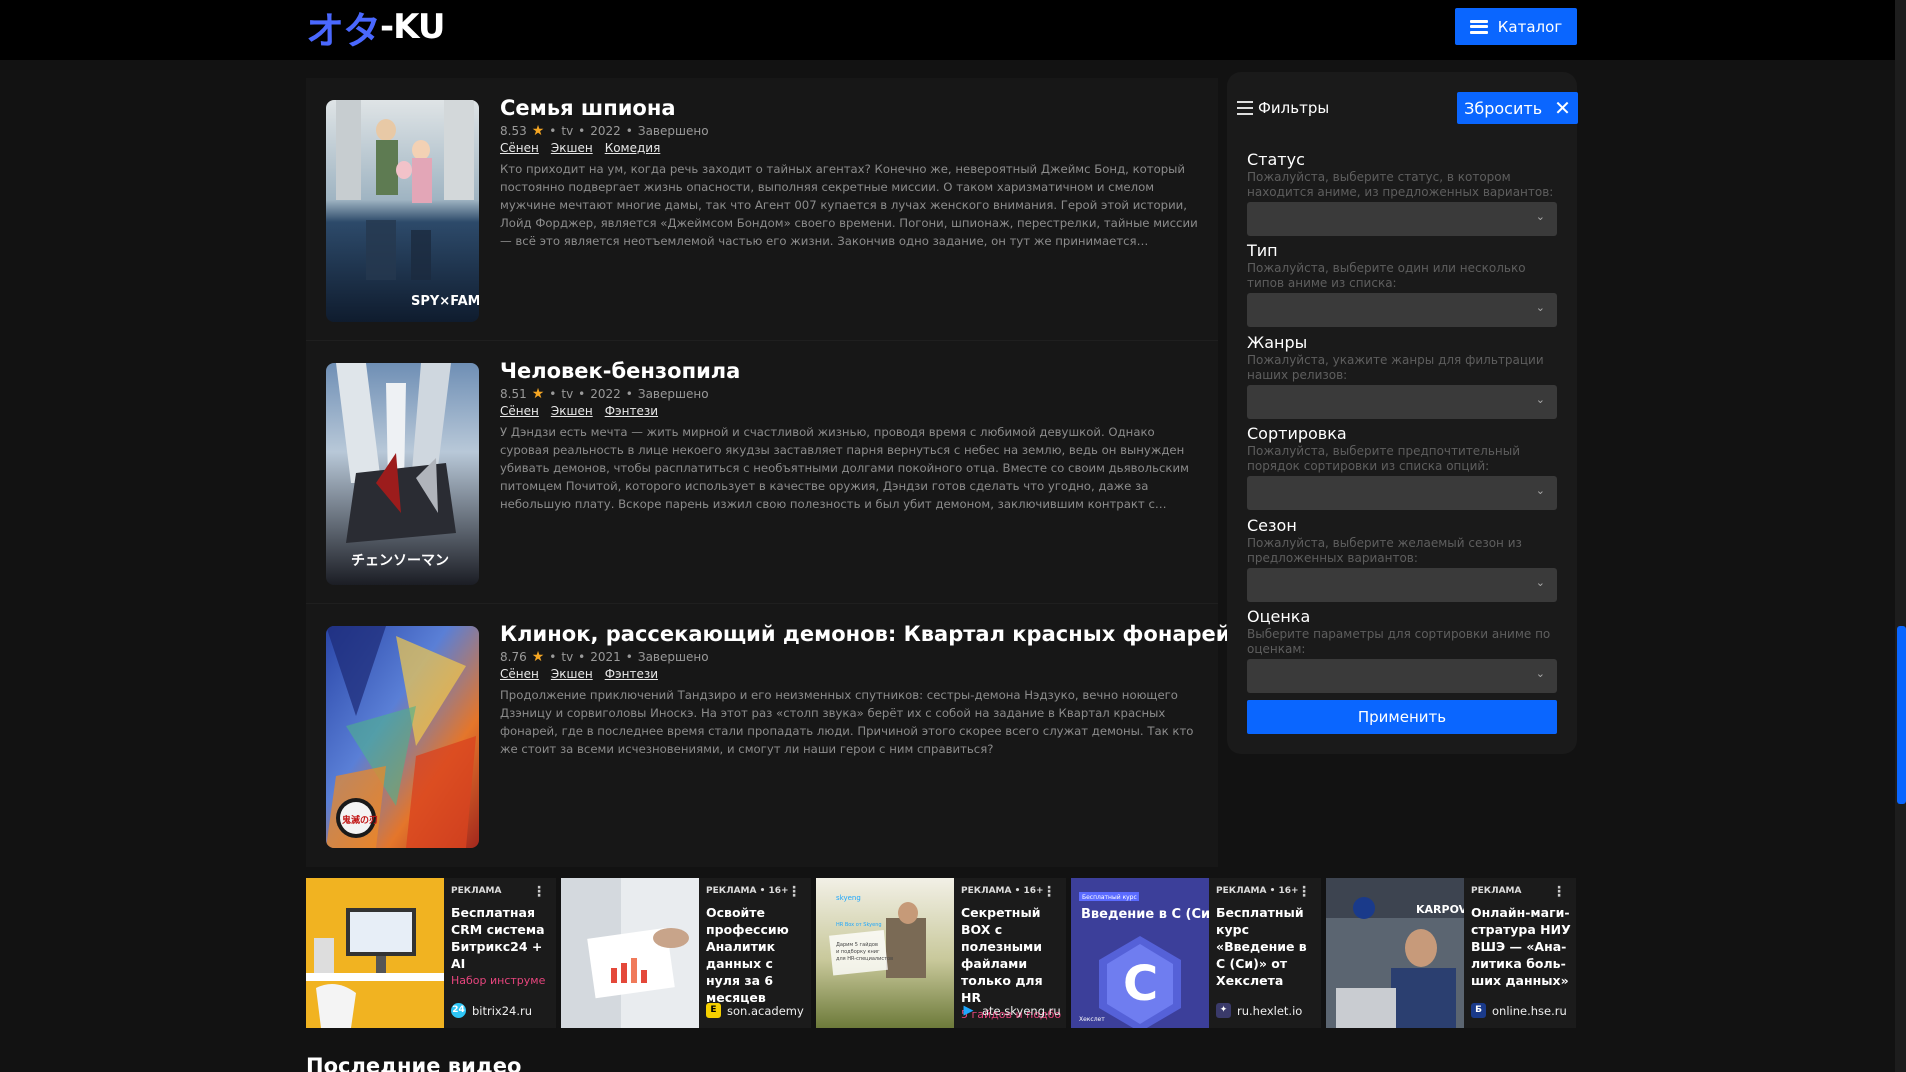 The image size is (1906, 1072). I want to click on page-scrollbar, so click(1900, 536).